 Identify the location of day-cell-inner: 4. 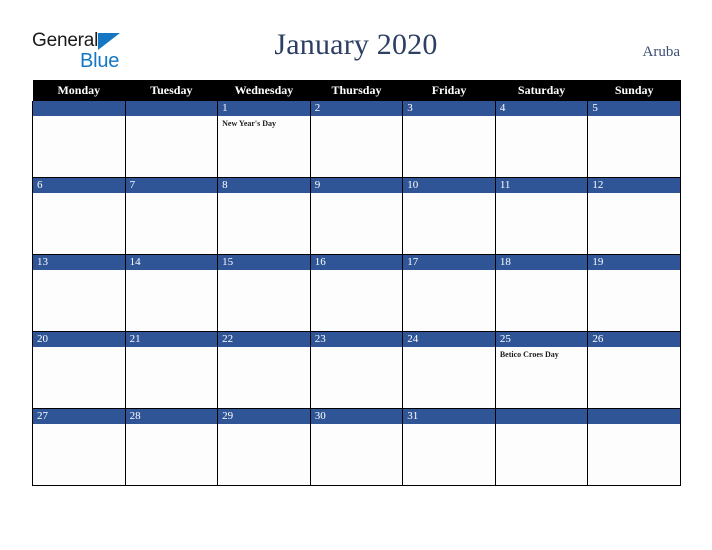
(541, 139).